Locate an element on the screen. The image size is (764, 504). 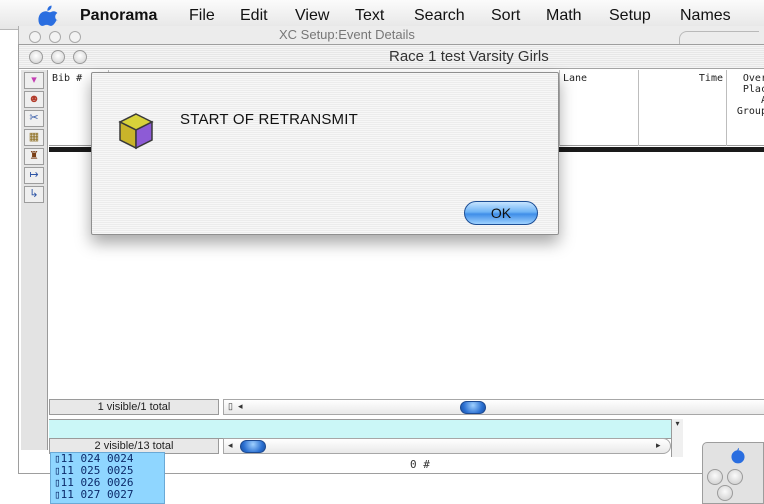
scroll-right-arrow-icon: ▸ is located at coordinates (658, 445).